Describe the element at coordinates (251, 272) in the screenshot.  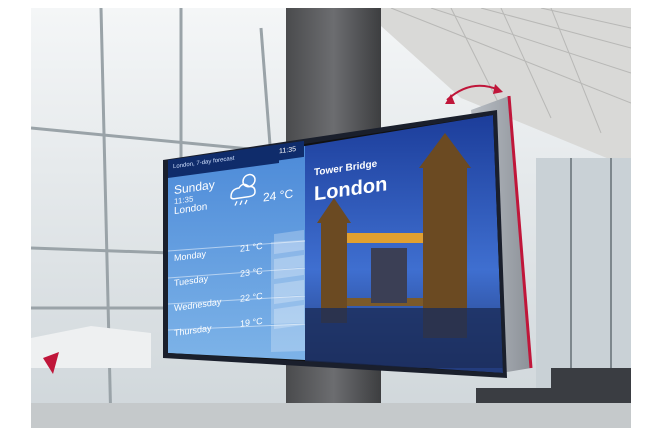
I see `forecast-temp: 23 °C` at that location.